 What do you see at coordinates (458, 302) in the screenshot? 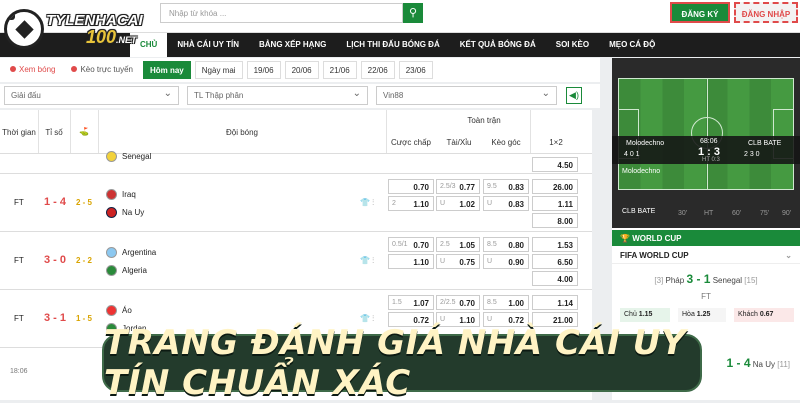
I see `odds-button: 2/2.5 0.70` at bounding box center [458, 302].